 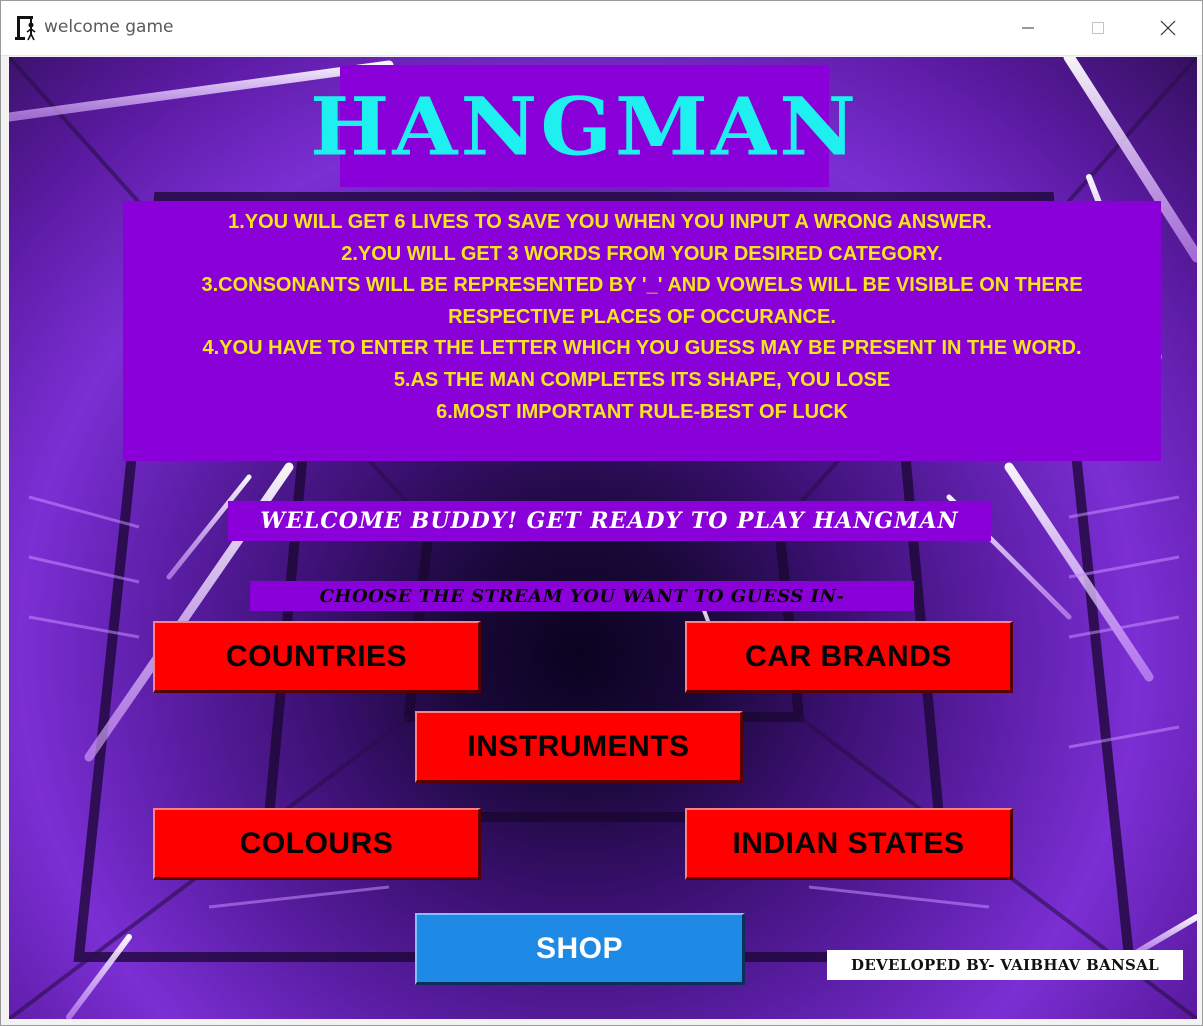 I want to click on rule-line: RESPECTIVE PLACES OF OCCURANCE., so click(x=642, y=316).